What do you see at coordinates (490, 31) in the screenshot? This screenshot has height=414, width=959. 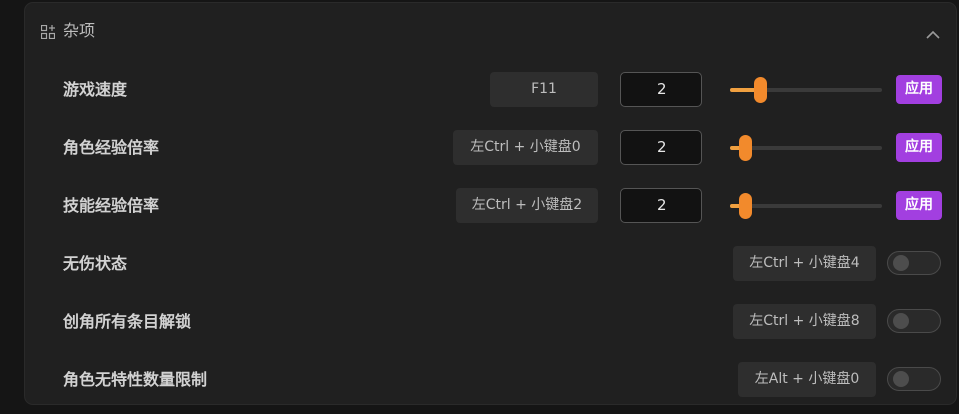 I see `section-header: 杂项` at bounding box center [490, 31].